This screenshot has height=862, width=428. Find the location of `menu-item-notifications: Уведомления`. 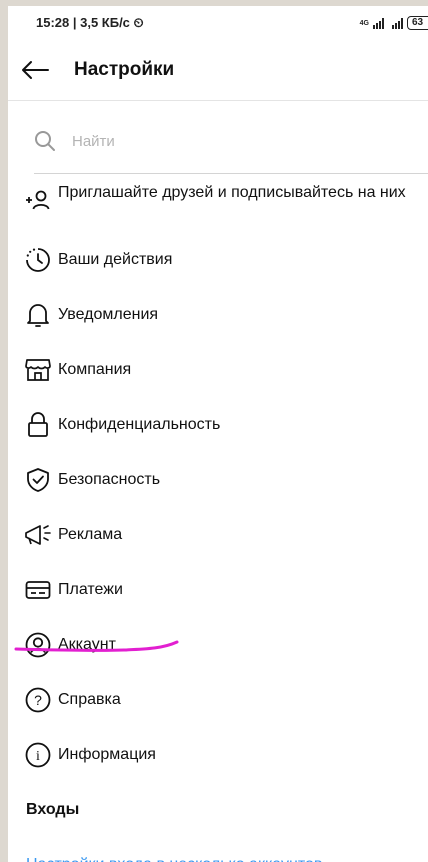

menu-item-notifications: Уведомления is located at coordinates (218, 314).